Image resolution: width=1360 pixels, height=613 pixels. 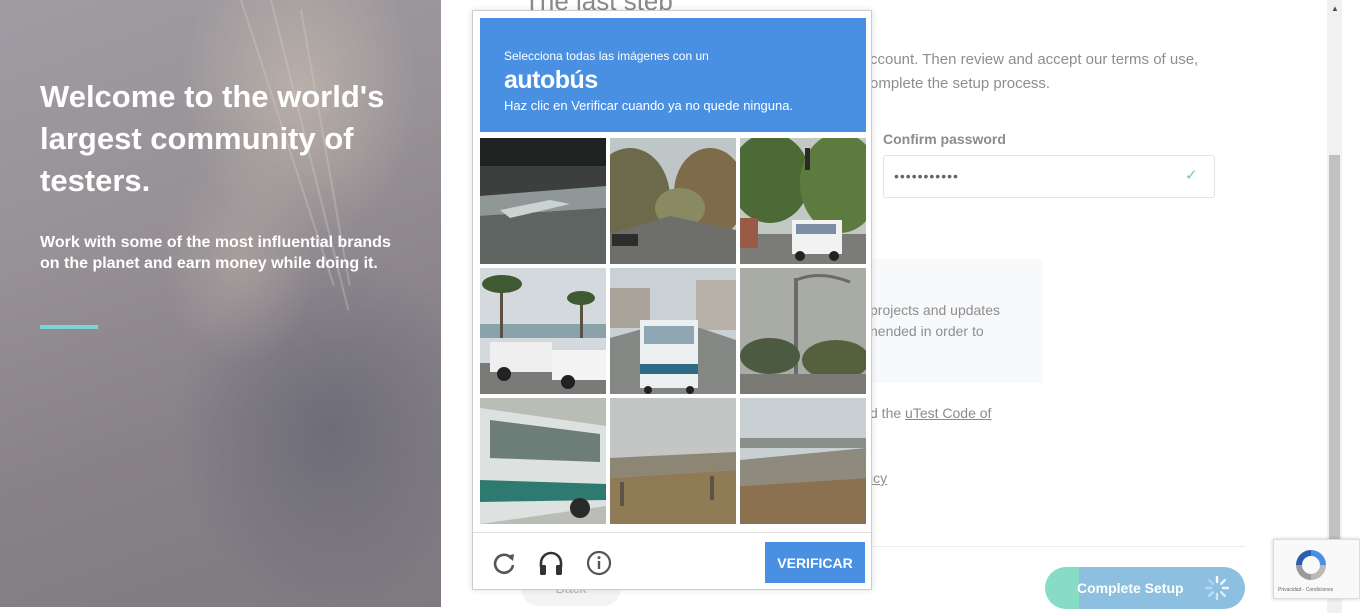 I want to click on captcha-tile-bus-side-close, so click(x=543, y=461).